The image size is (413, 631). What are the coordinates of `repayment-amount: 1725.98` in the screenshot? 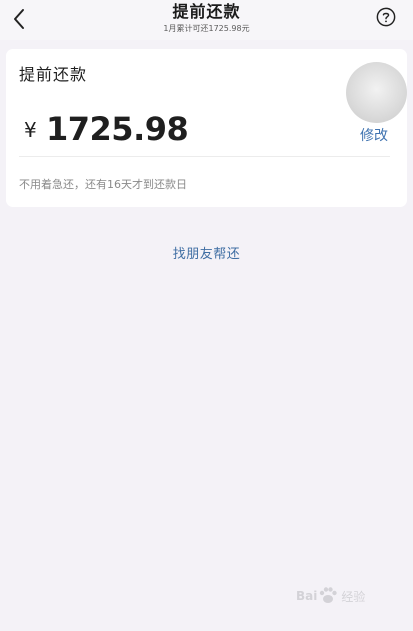 It's located at (117, 129).